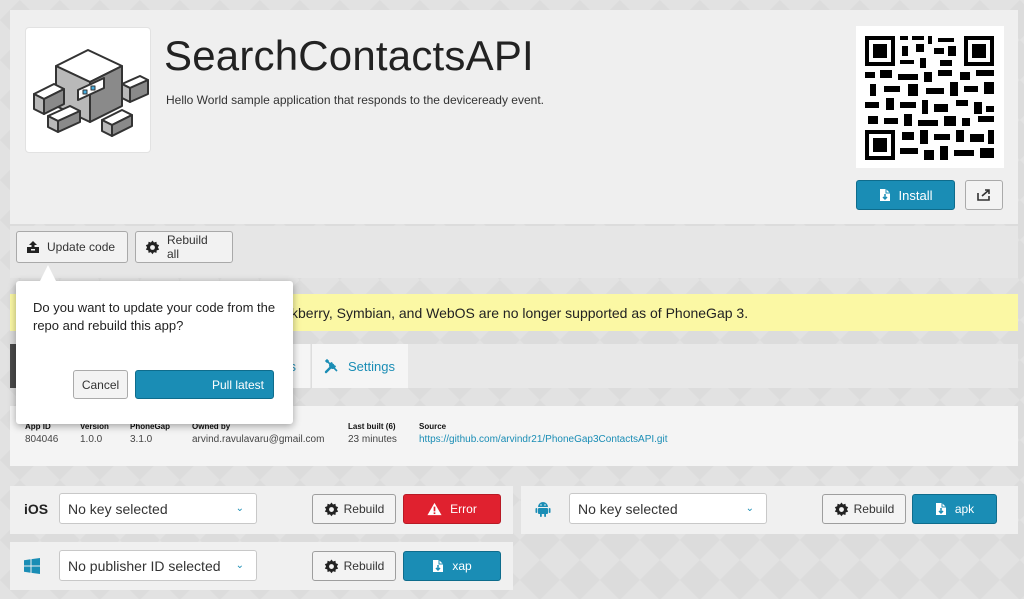  I want to click on share-icon, so click(983, 195).